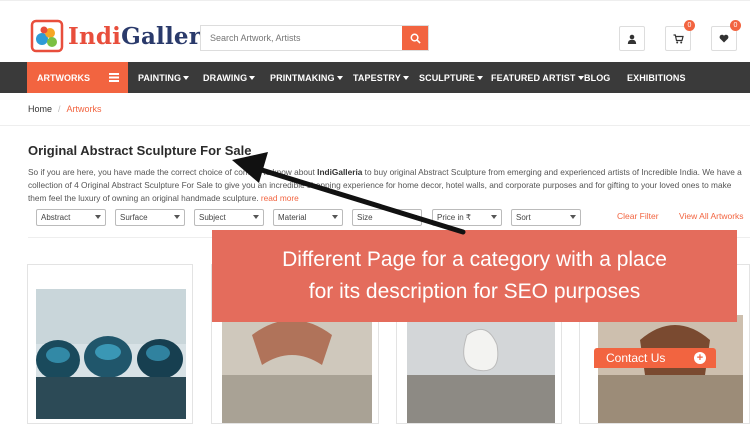 The image size is (750, 424). I want to click on heart-icon, so click(724, 38).